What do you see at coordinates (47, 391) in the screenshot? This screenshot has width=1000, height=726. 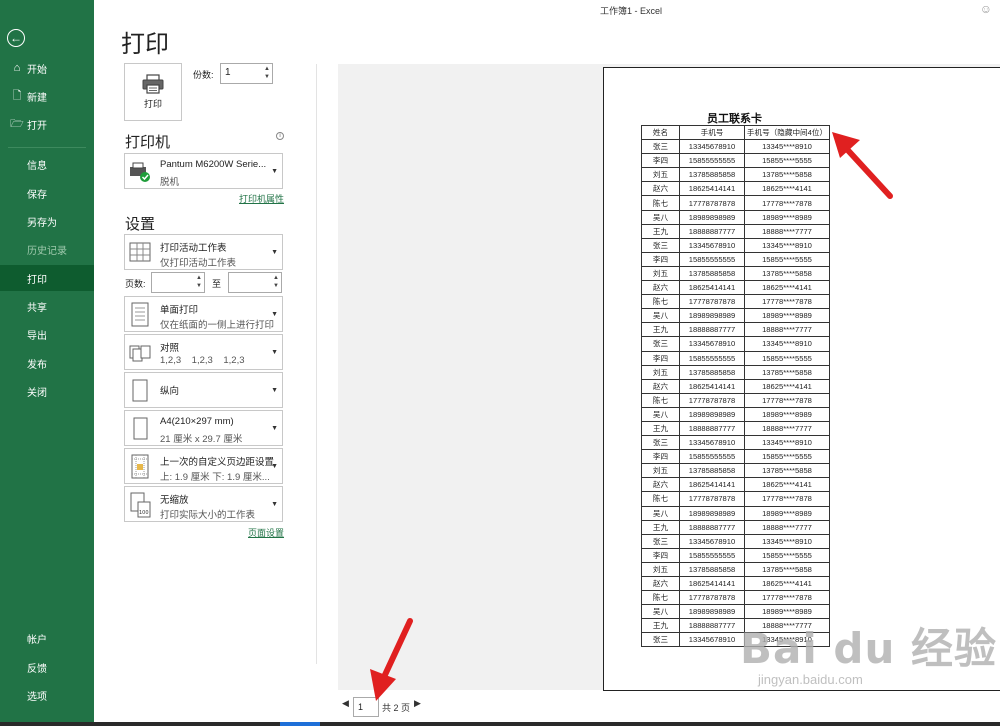 I see `sidebar-item-close: 关闭` at bounding box center [47, 391].